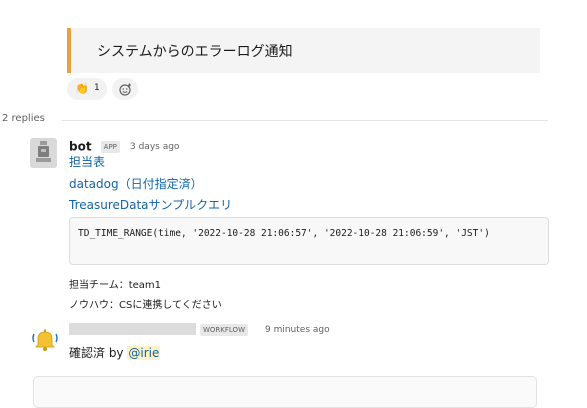 The image size is (587, 408). I want to click on workflow-badge: WORKFLOW, so click(224, 330).